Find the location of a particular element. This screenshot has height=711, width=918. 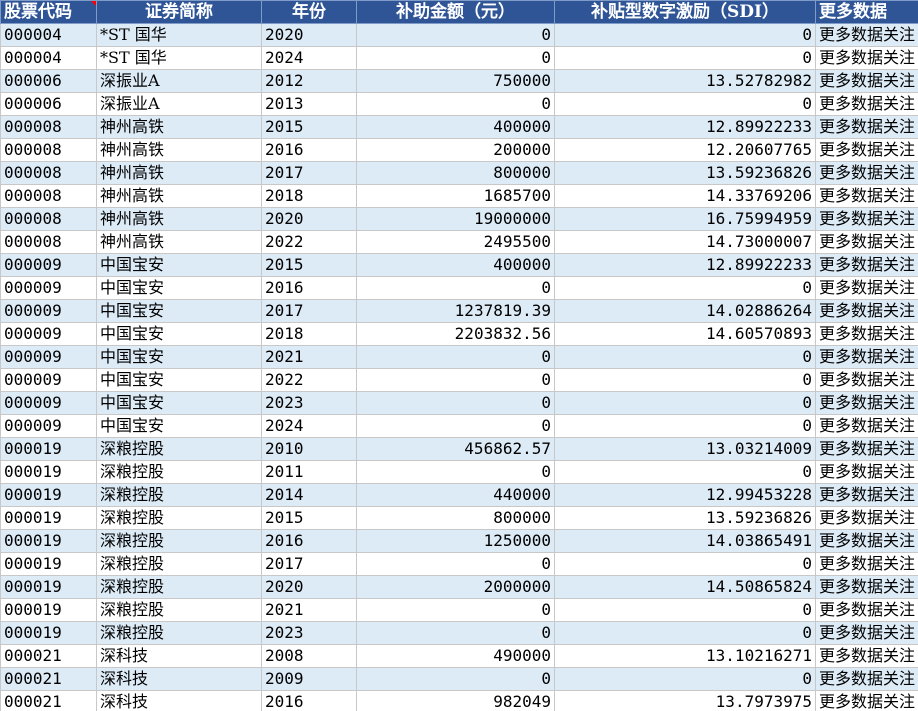

cell-year: 2010 is located at coordinates (309, 449).